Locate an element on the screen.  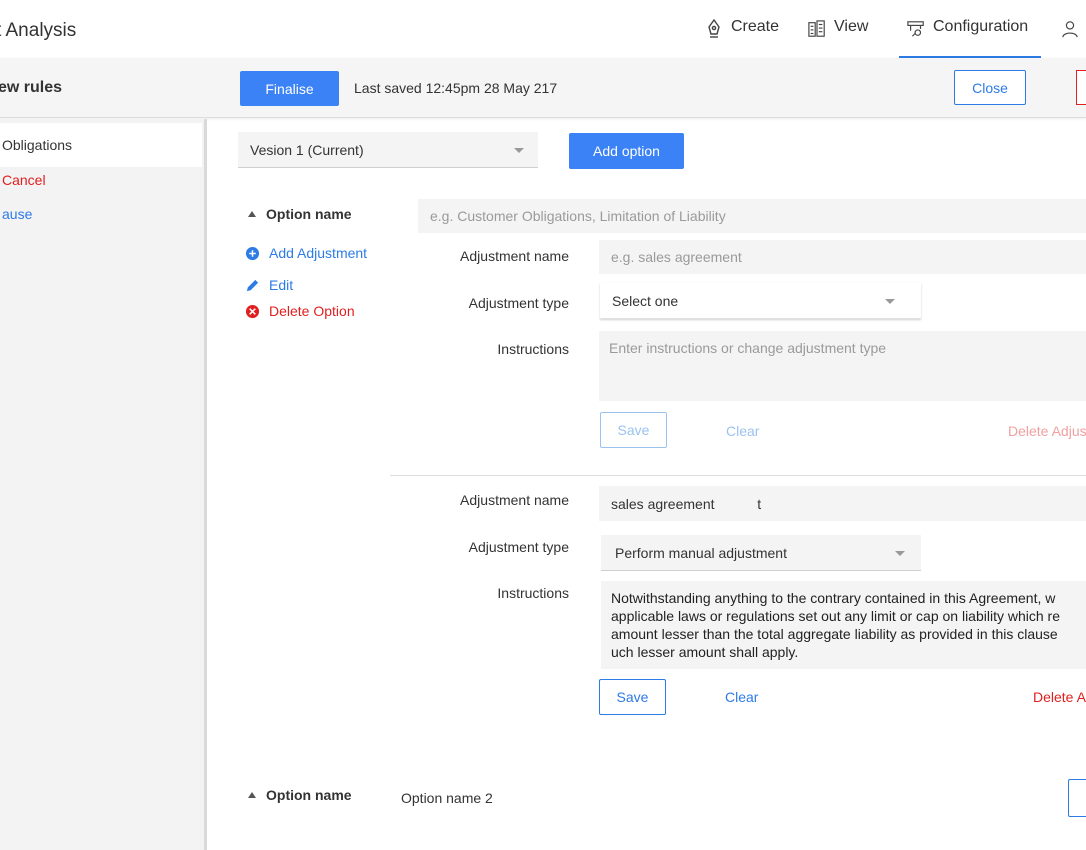
option-2-toggle: Option name is located at coordinates (300, 795).